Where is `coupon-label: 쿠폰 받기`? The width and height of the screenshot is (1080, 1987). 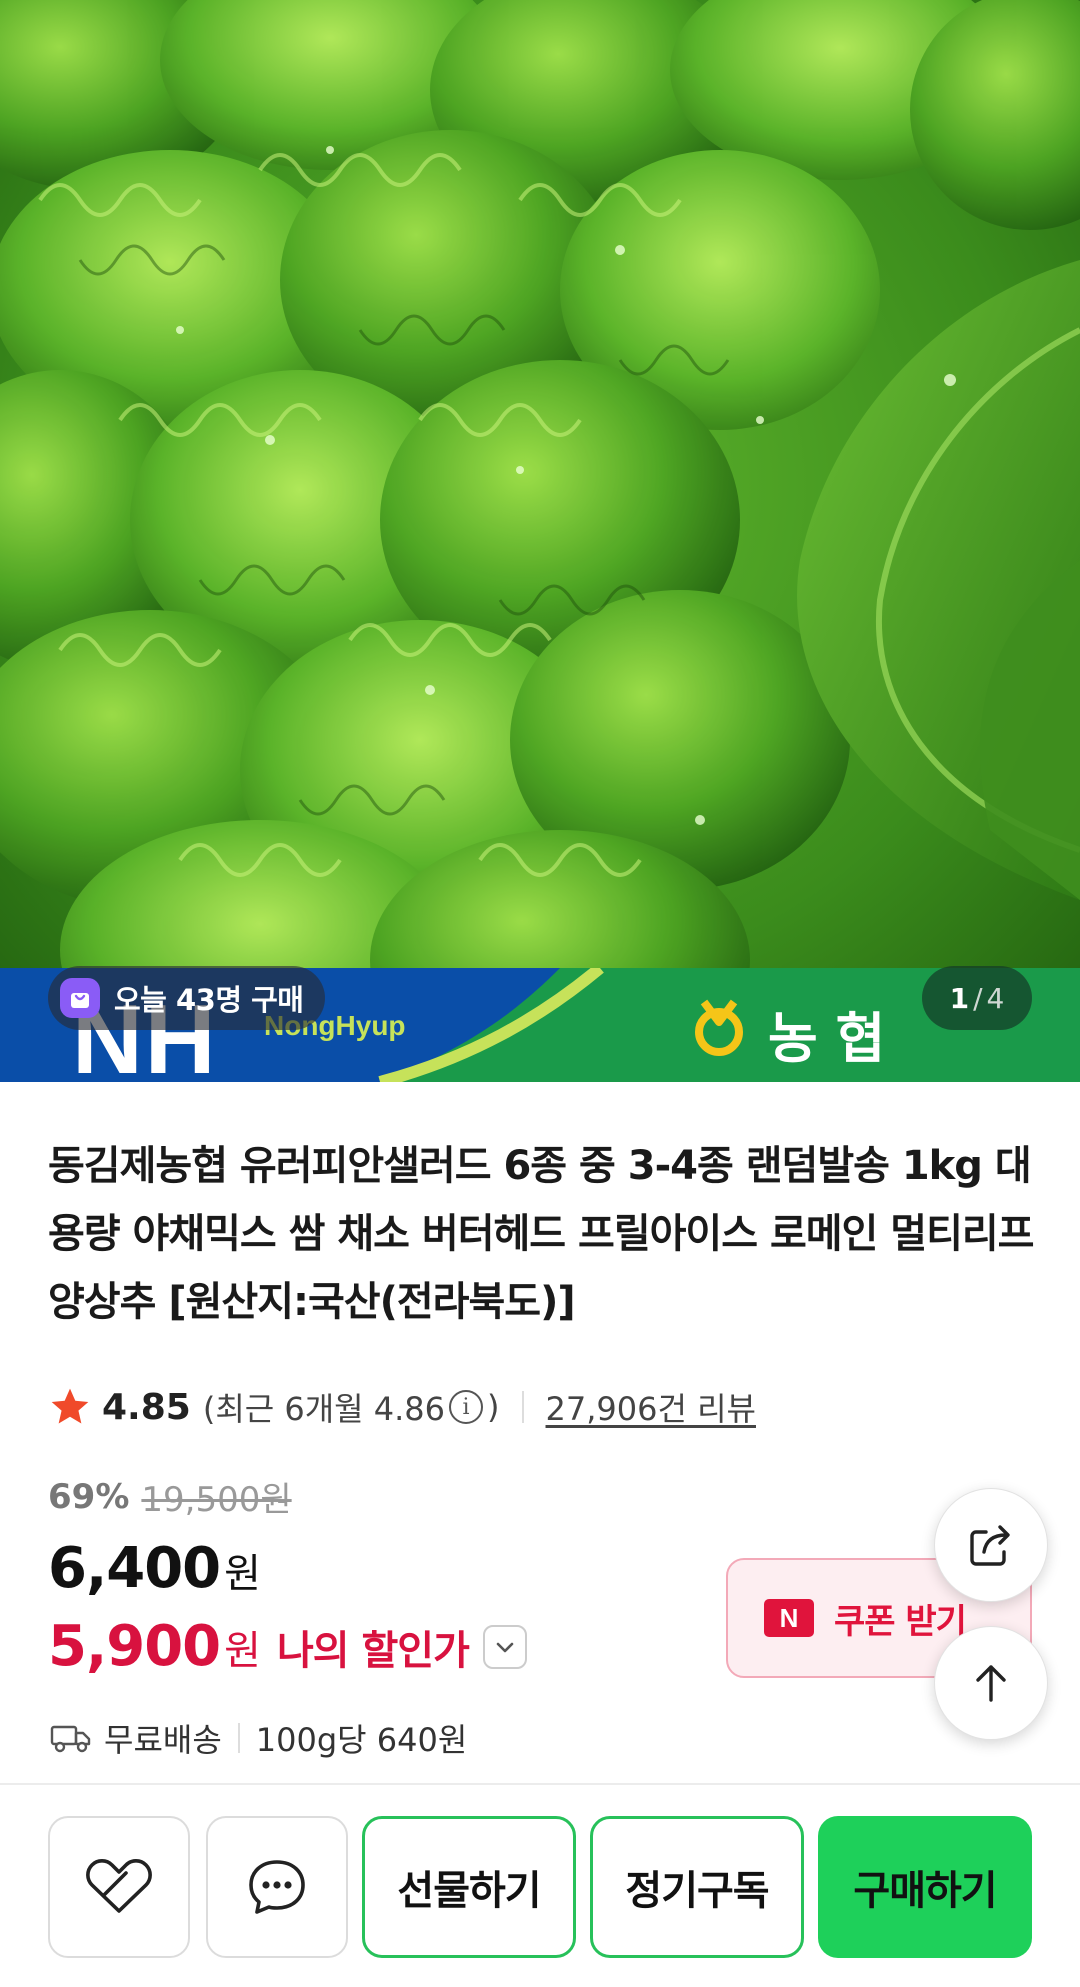 coupon-label: 쿠폰 받기 is located at coordinates (900, 1621).